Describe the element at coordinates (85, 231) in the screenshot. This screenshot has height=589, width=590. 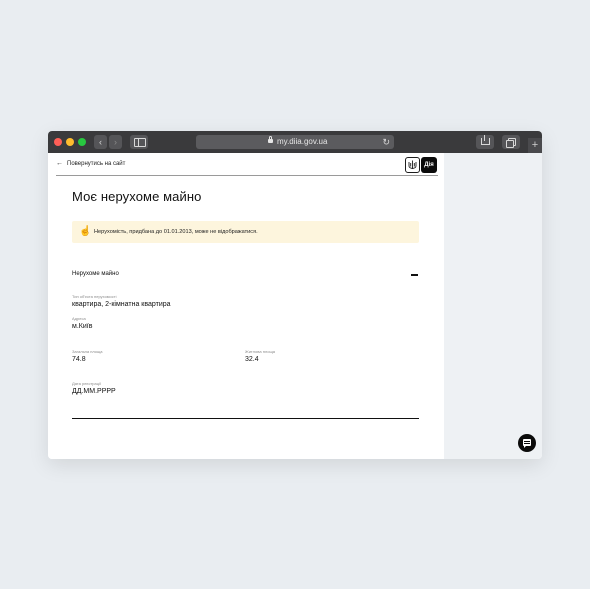
I see `pointing-hand-icon: ☝` at that location.